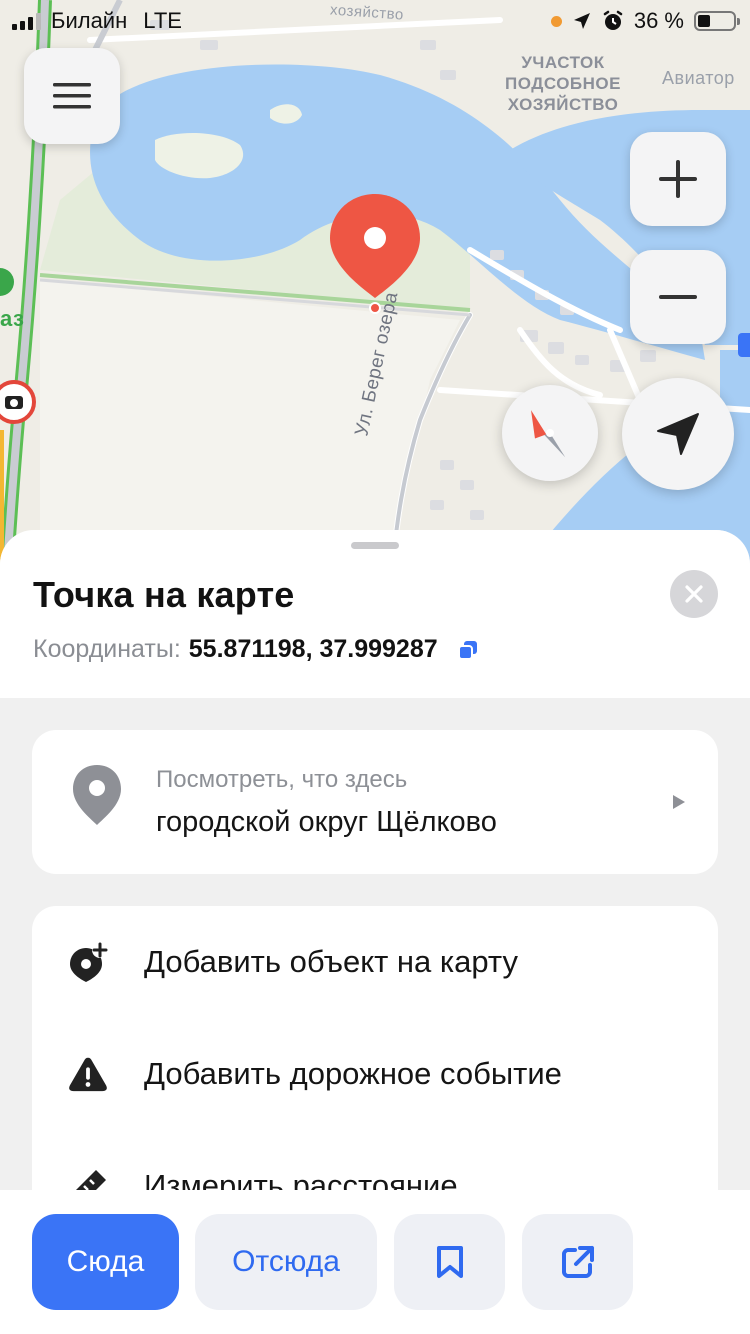  What do you see at coordinates (717, 21) in the screenshot?
I see `battery-icon` at bounding box center [717, 21].